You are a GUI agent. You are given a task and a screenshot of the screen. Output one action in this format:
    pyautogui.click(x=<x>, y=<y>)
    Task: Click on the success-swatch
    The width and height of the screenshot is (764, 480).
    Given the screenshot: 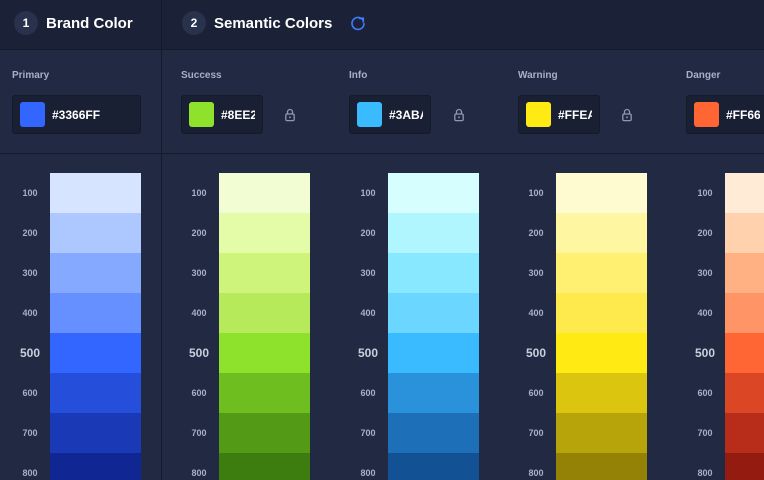 What is the action you would take?
    pyautogui.click(x=201, y=114)
    